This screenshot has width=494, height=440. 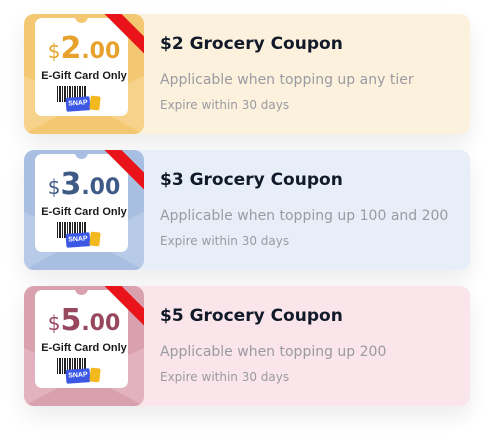 What do you see at coordinates (251, 44) in the screenshot?
I see `coupon-title: $2 Grocery Coupon` at bounding box center [251, 44].